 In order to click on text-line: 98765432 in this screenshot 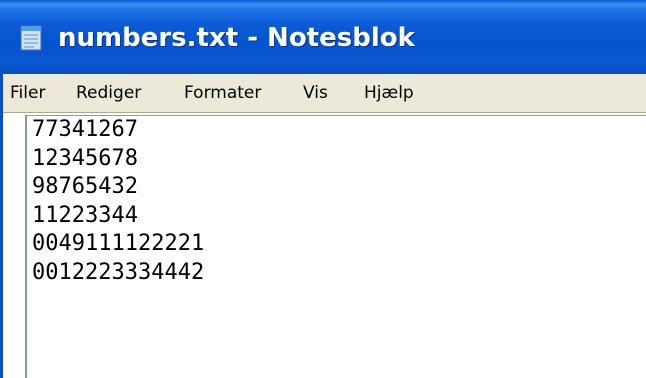, I will do `click(85, 187)`.